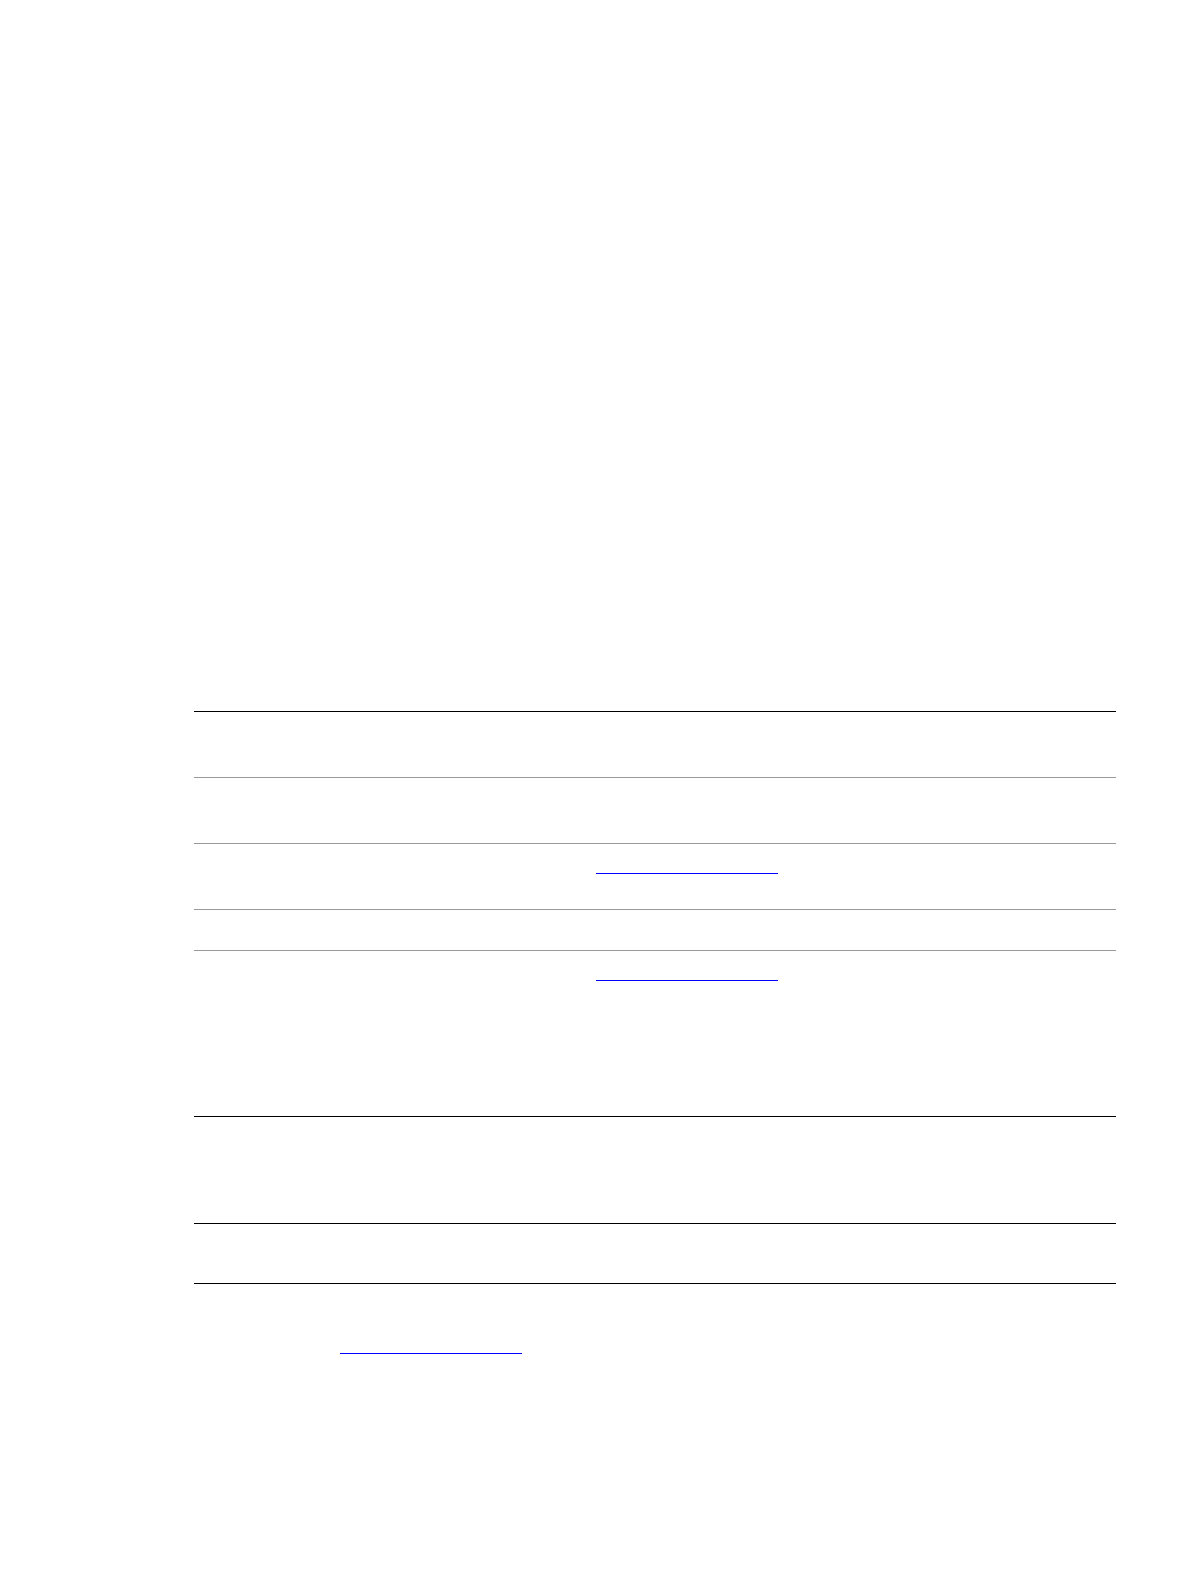  I want to click on footnote-link, so click(431, 1353).